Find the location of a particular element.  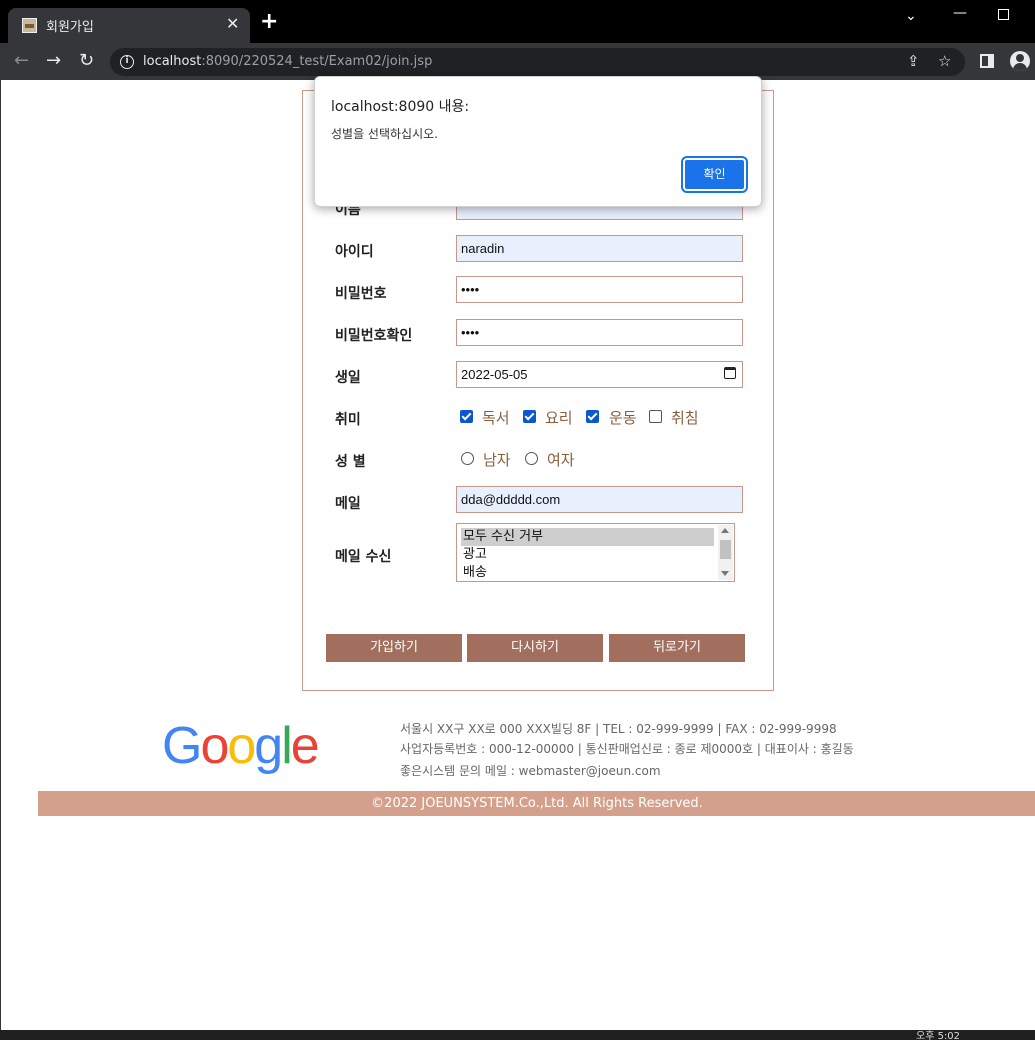

hobby-reading-checkbox is located at coordinates (466, 416).